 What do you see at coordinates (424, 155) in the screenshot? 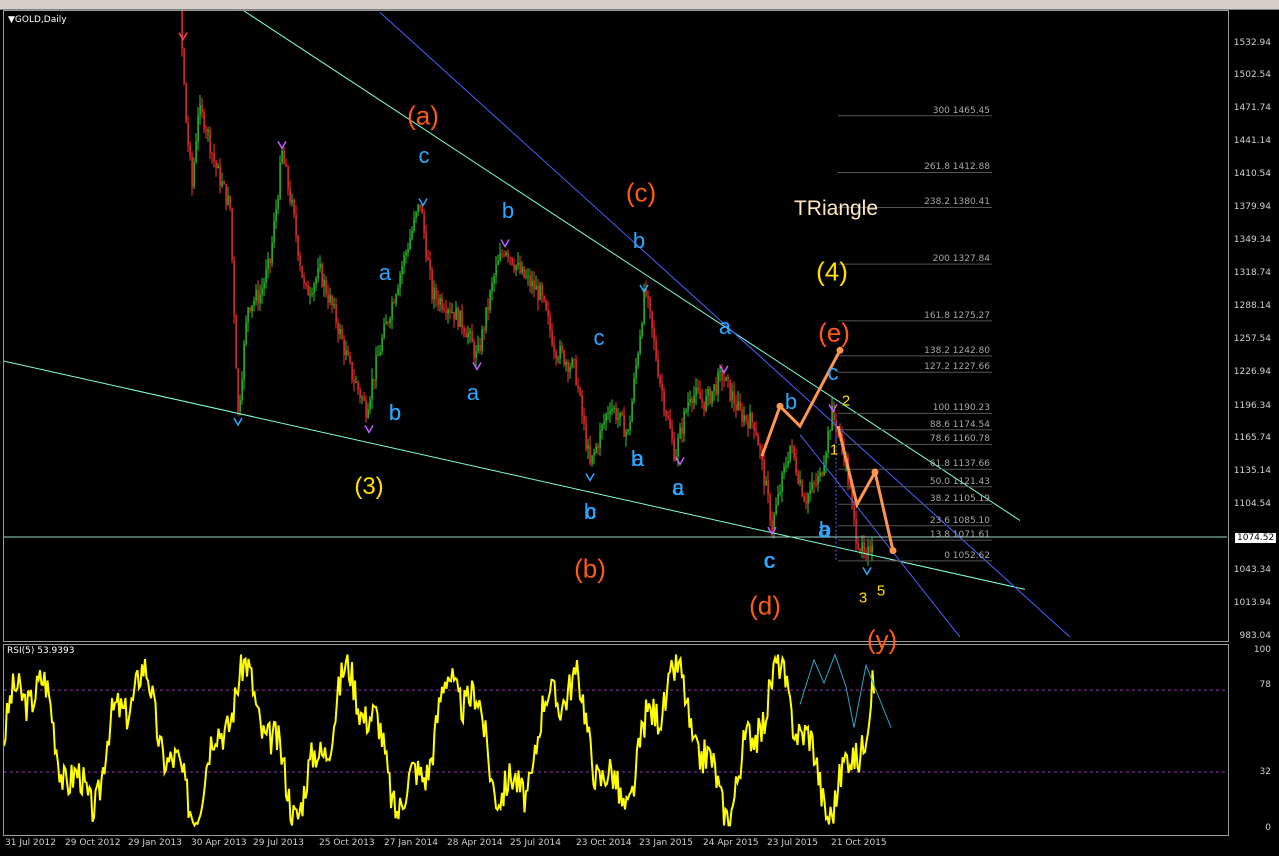
I see `wave-label-cyan: c` at bounding box center [424, 155].